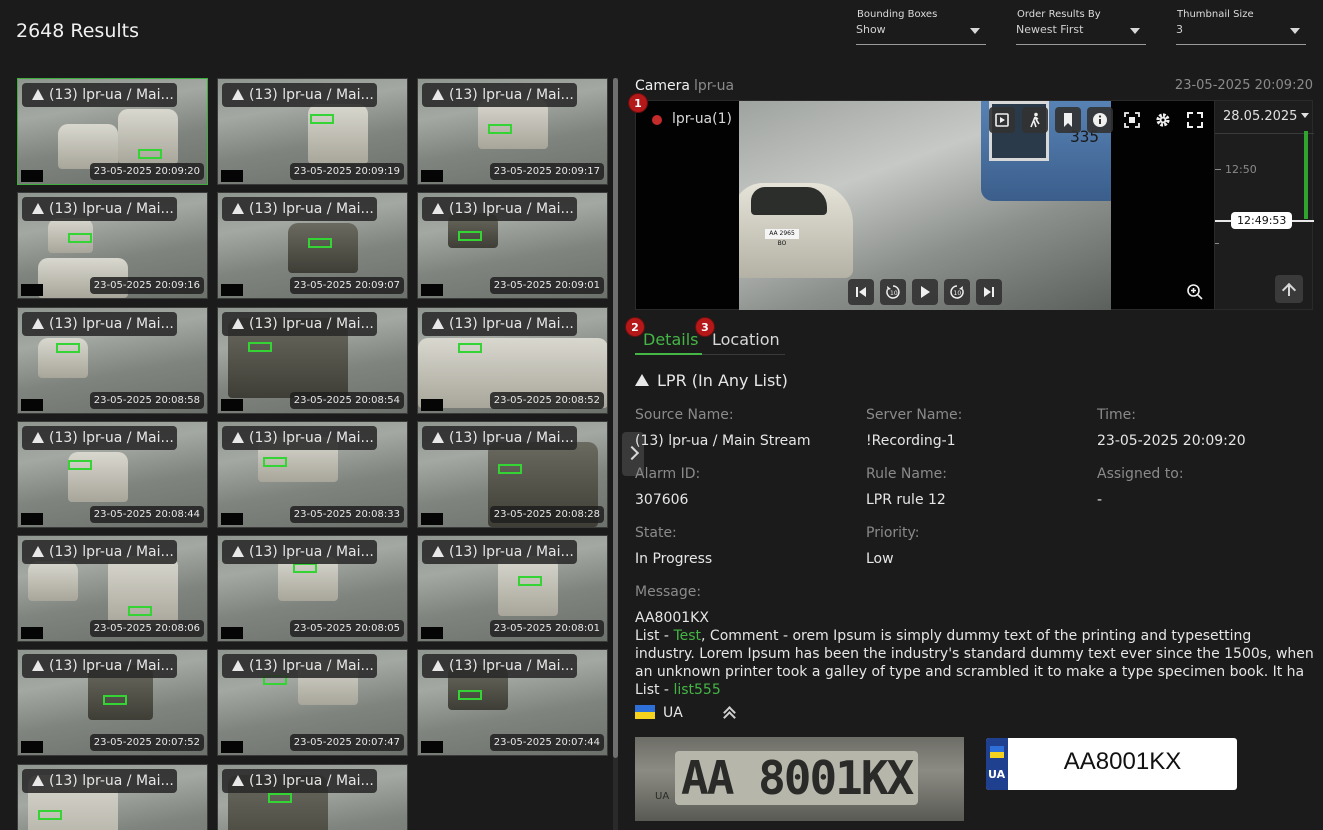 Image resolution: width=1323 pixels, height=830 pixels. Describe the element at coordinates (112, 474) in the screenshot. I see `thumbnail-card: (13) lpr-ua / Mai... 23-05-2025 20:08:44` at that location.